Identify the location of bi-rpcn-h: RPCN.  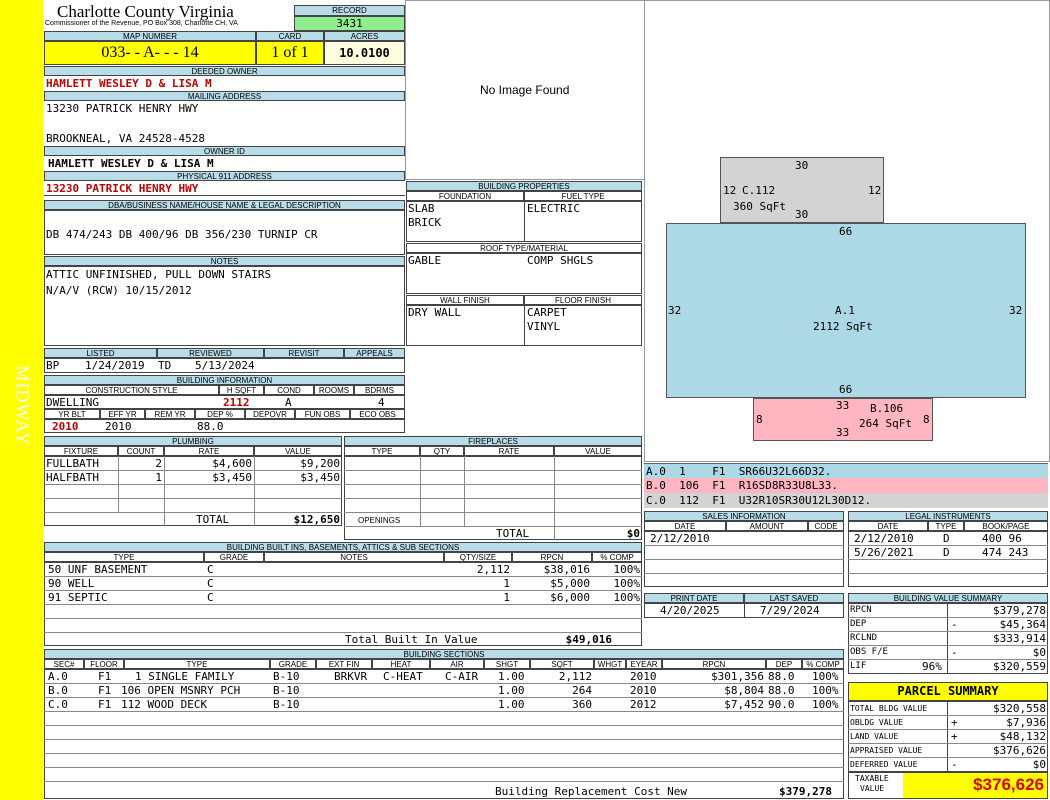
(552, 557).